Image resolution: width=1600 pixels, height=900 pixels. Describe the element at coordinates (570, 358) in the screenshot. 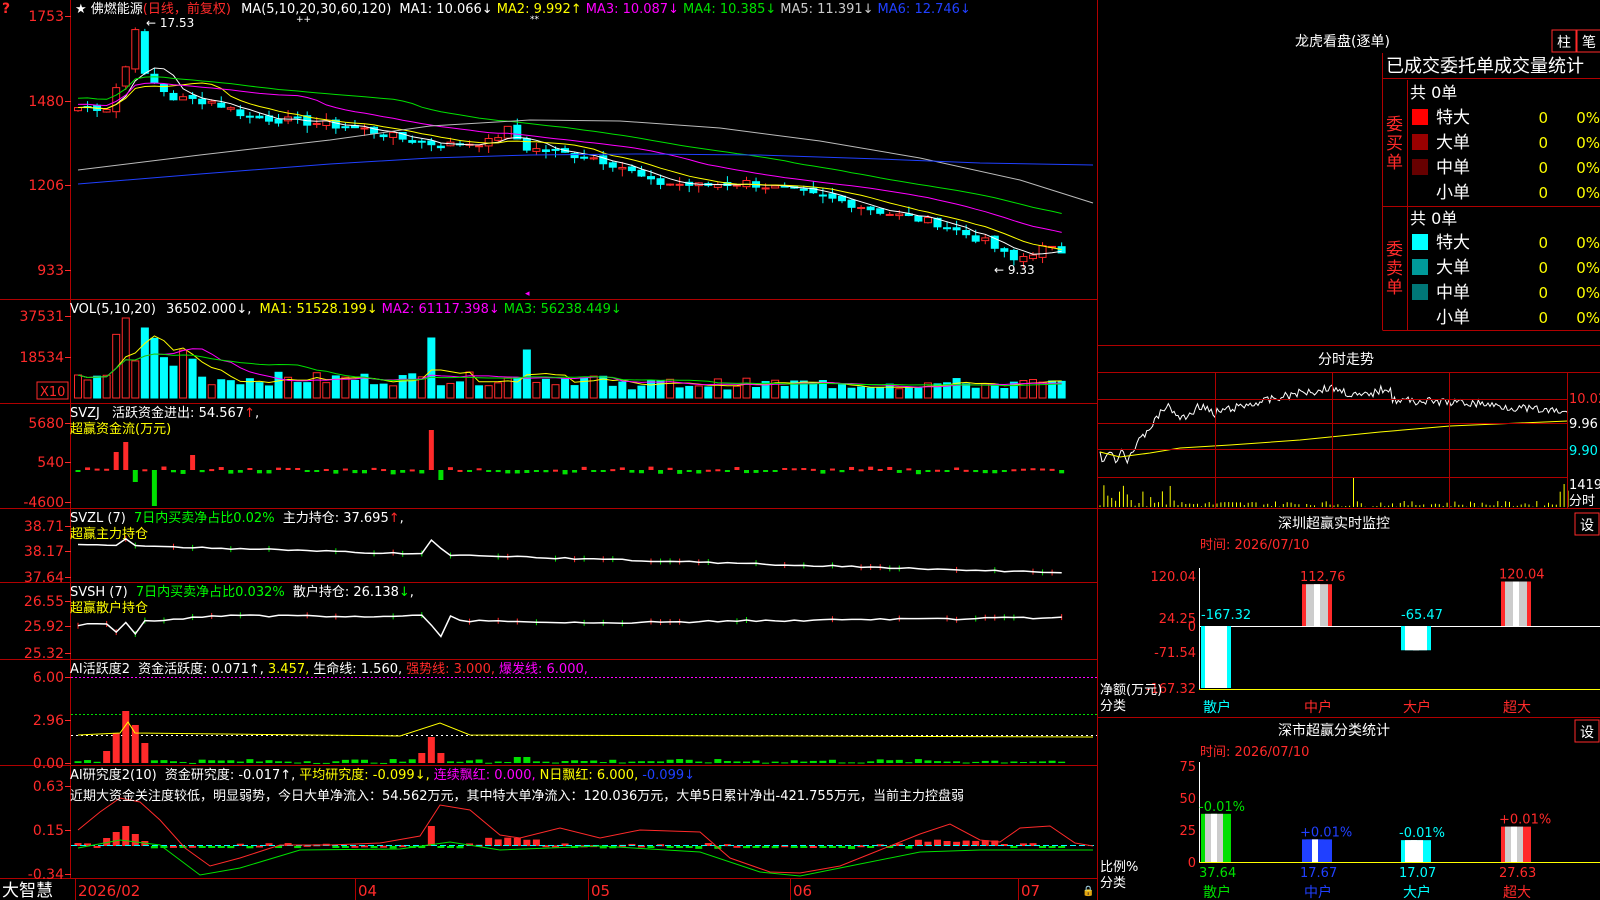

I see `volume-chart` at that location.